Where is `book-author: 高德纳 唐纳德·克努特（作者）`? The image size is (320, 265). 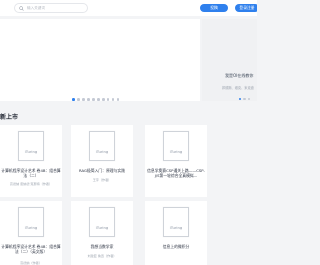
book-author: 高德纳 唐纳德·克努特（作者） is located at coordinates (31, 184).